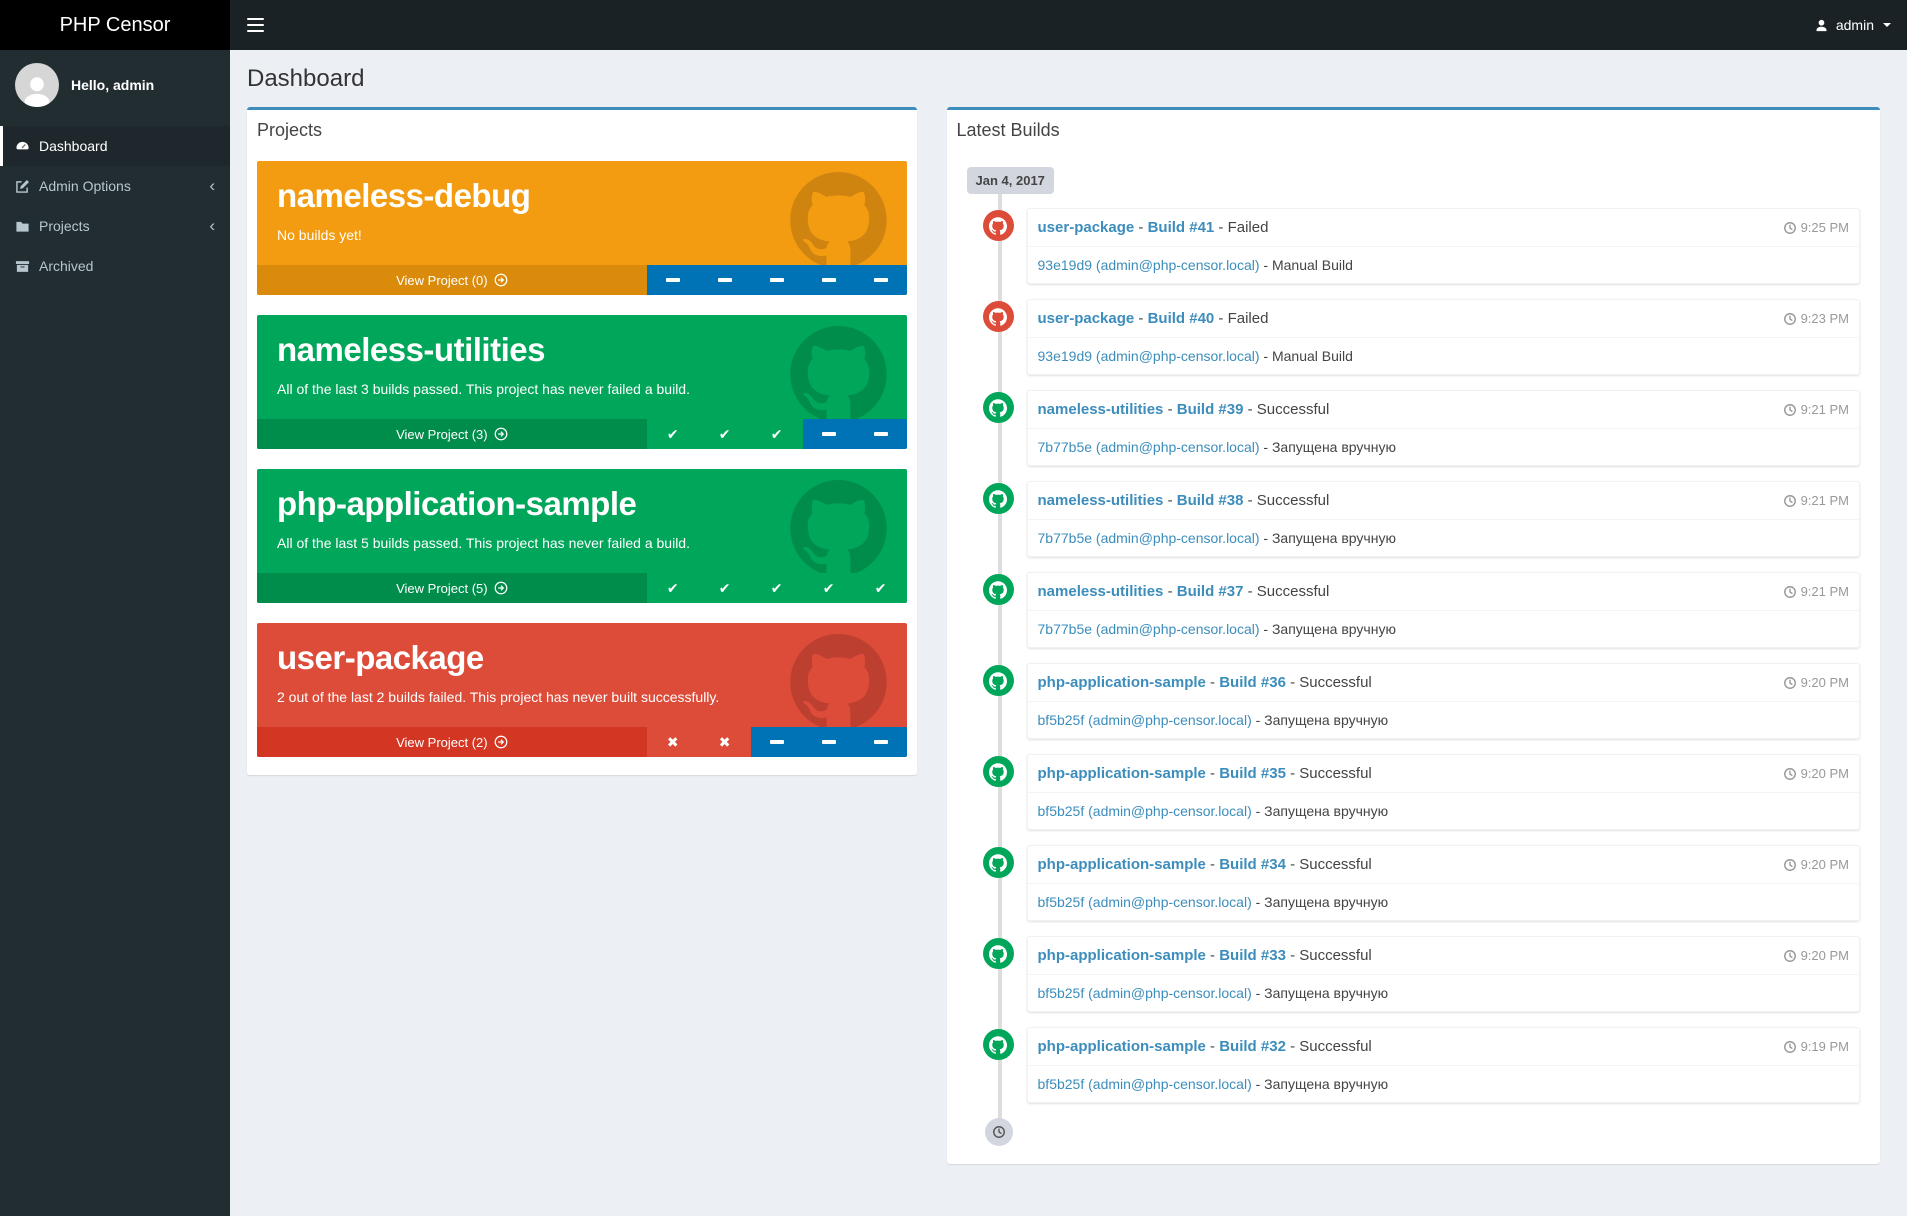 The height and width of the screenshot is (1216, 1907). I want to click on sidebar-toggle-button, so click(255, 25).